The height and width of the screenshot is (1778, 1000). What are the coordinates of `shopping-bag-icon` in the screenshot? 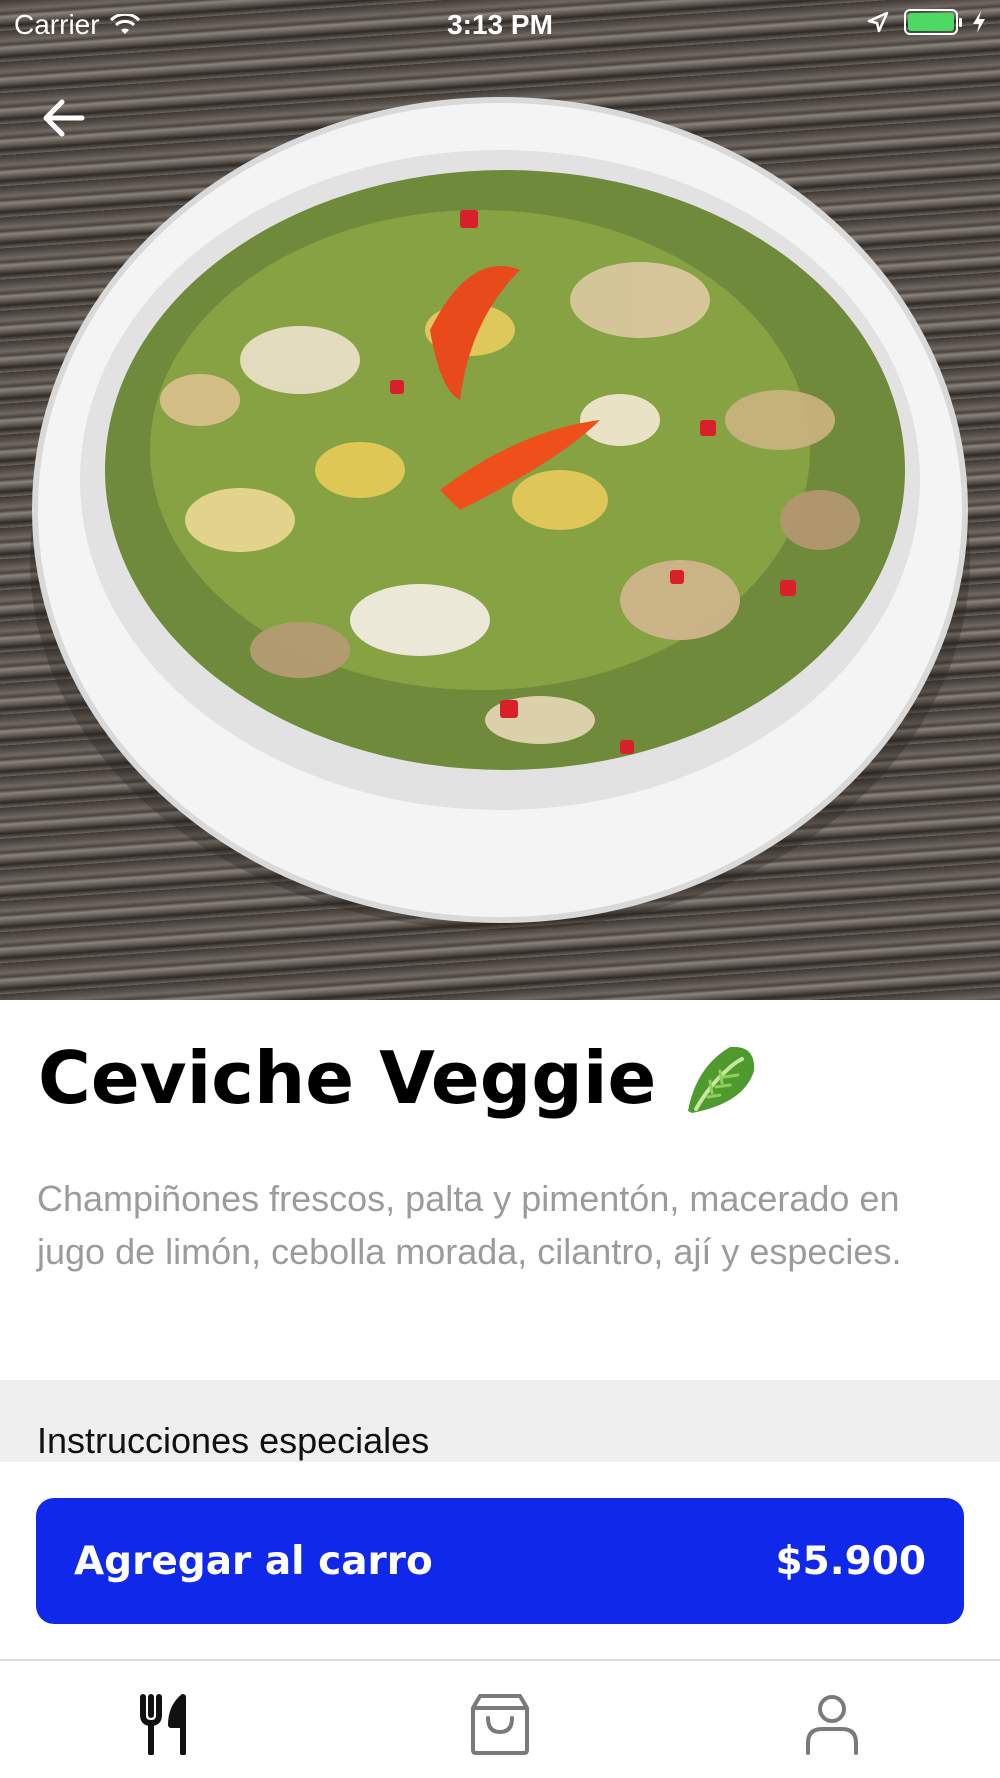 It's located at (500, 1724).